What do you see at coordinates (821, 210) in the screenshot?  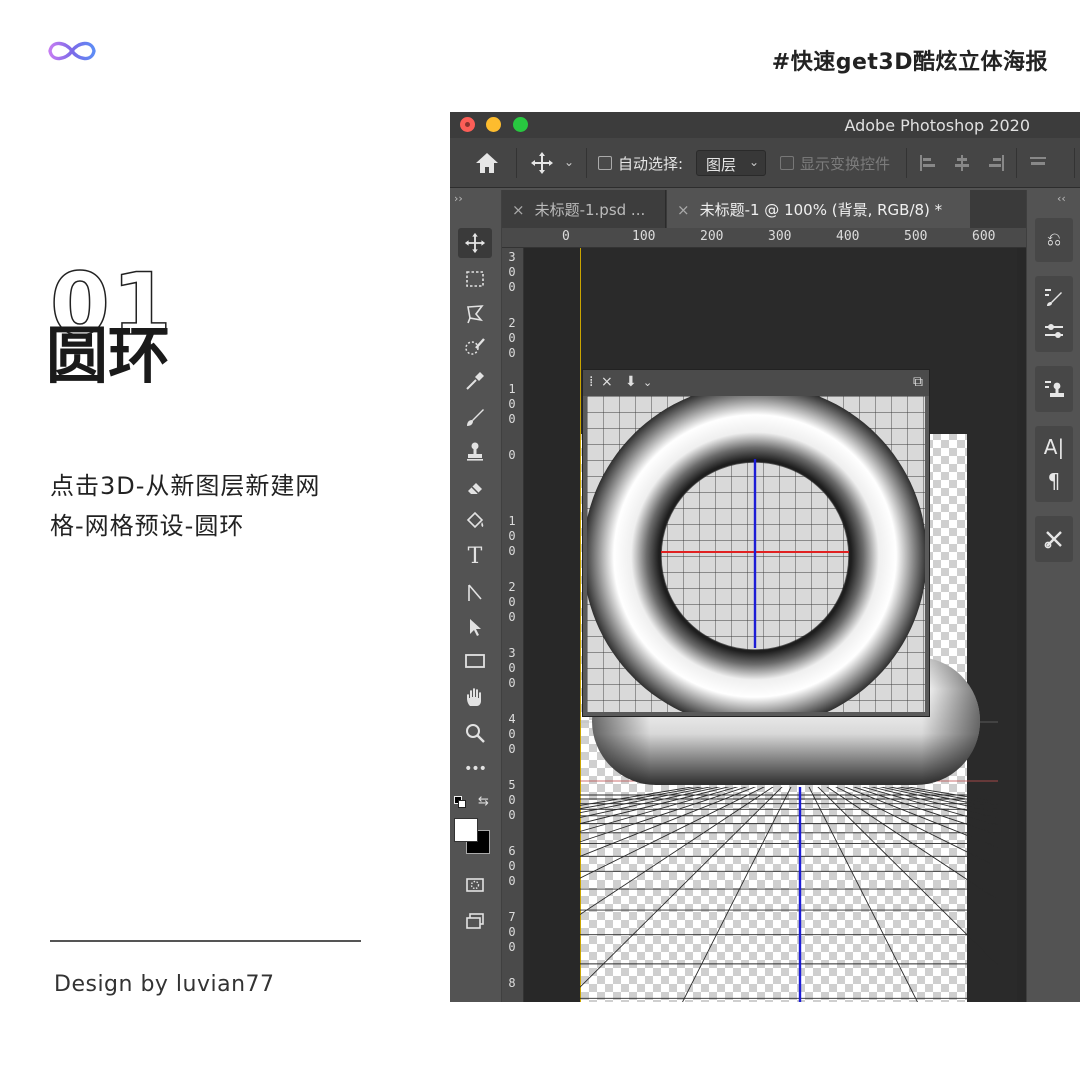 I see `document-tab-label: 未标题-1 @ 100% (背景, RGB/8) *` at bounding box center [821, 210].